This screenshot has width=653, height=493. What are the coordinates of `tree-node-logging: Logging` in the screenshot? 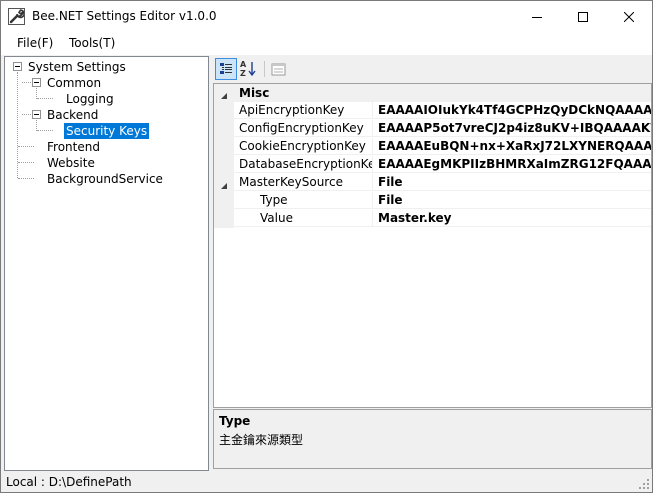 It's located at (90, 99).